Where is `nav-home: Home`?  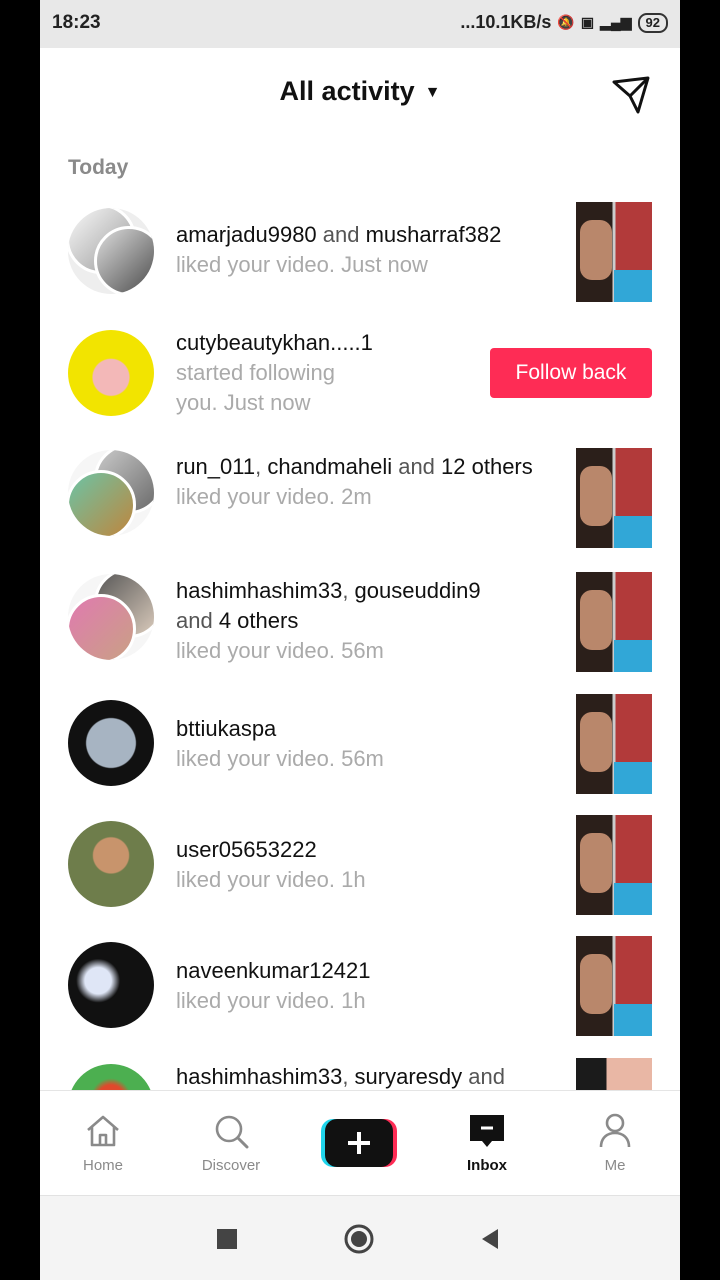
nav-home: Home is located at coordinates (103, 1142).